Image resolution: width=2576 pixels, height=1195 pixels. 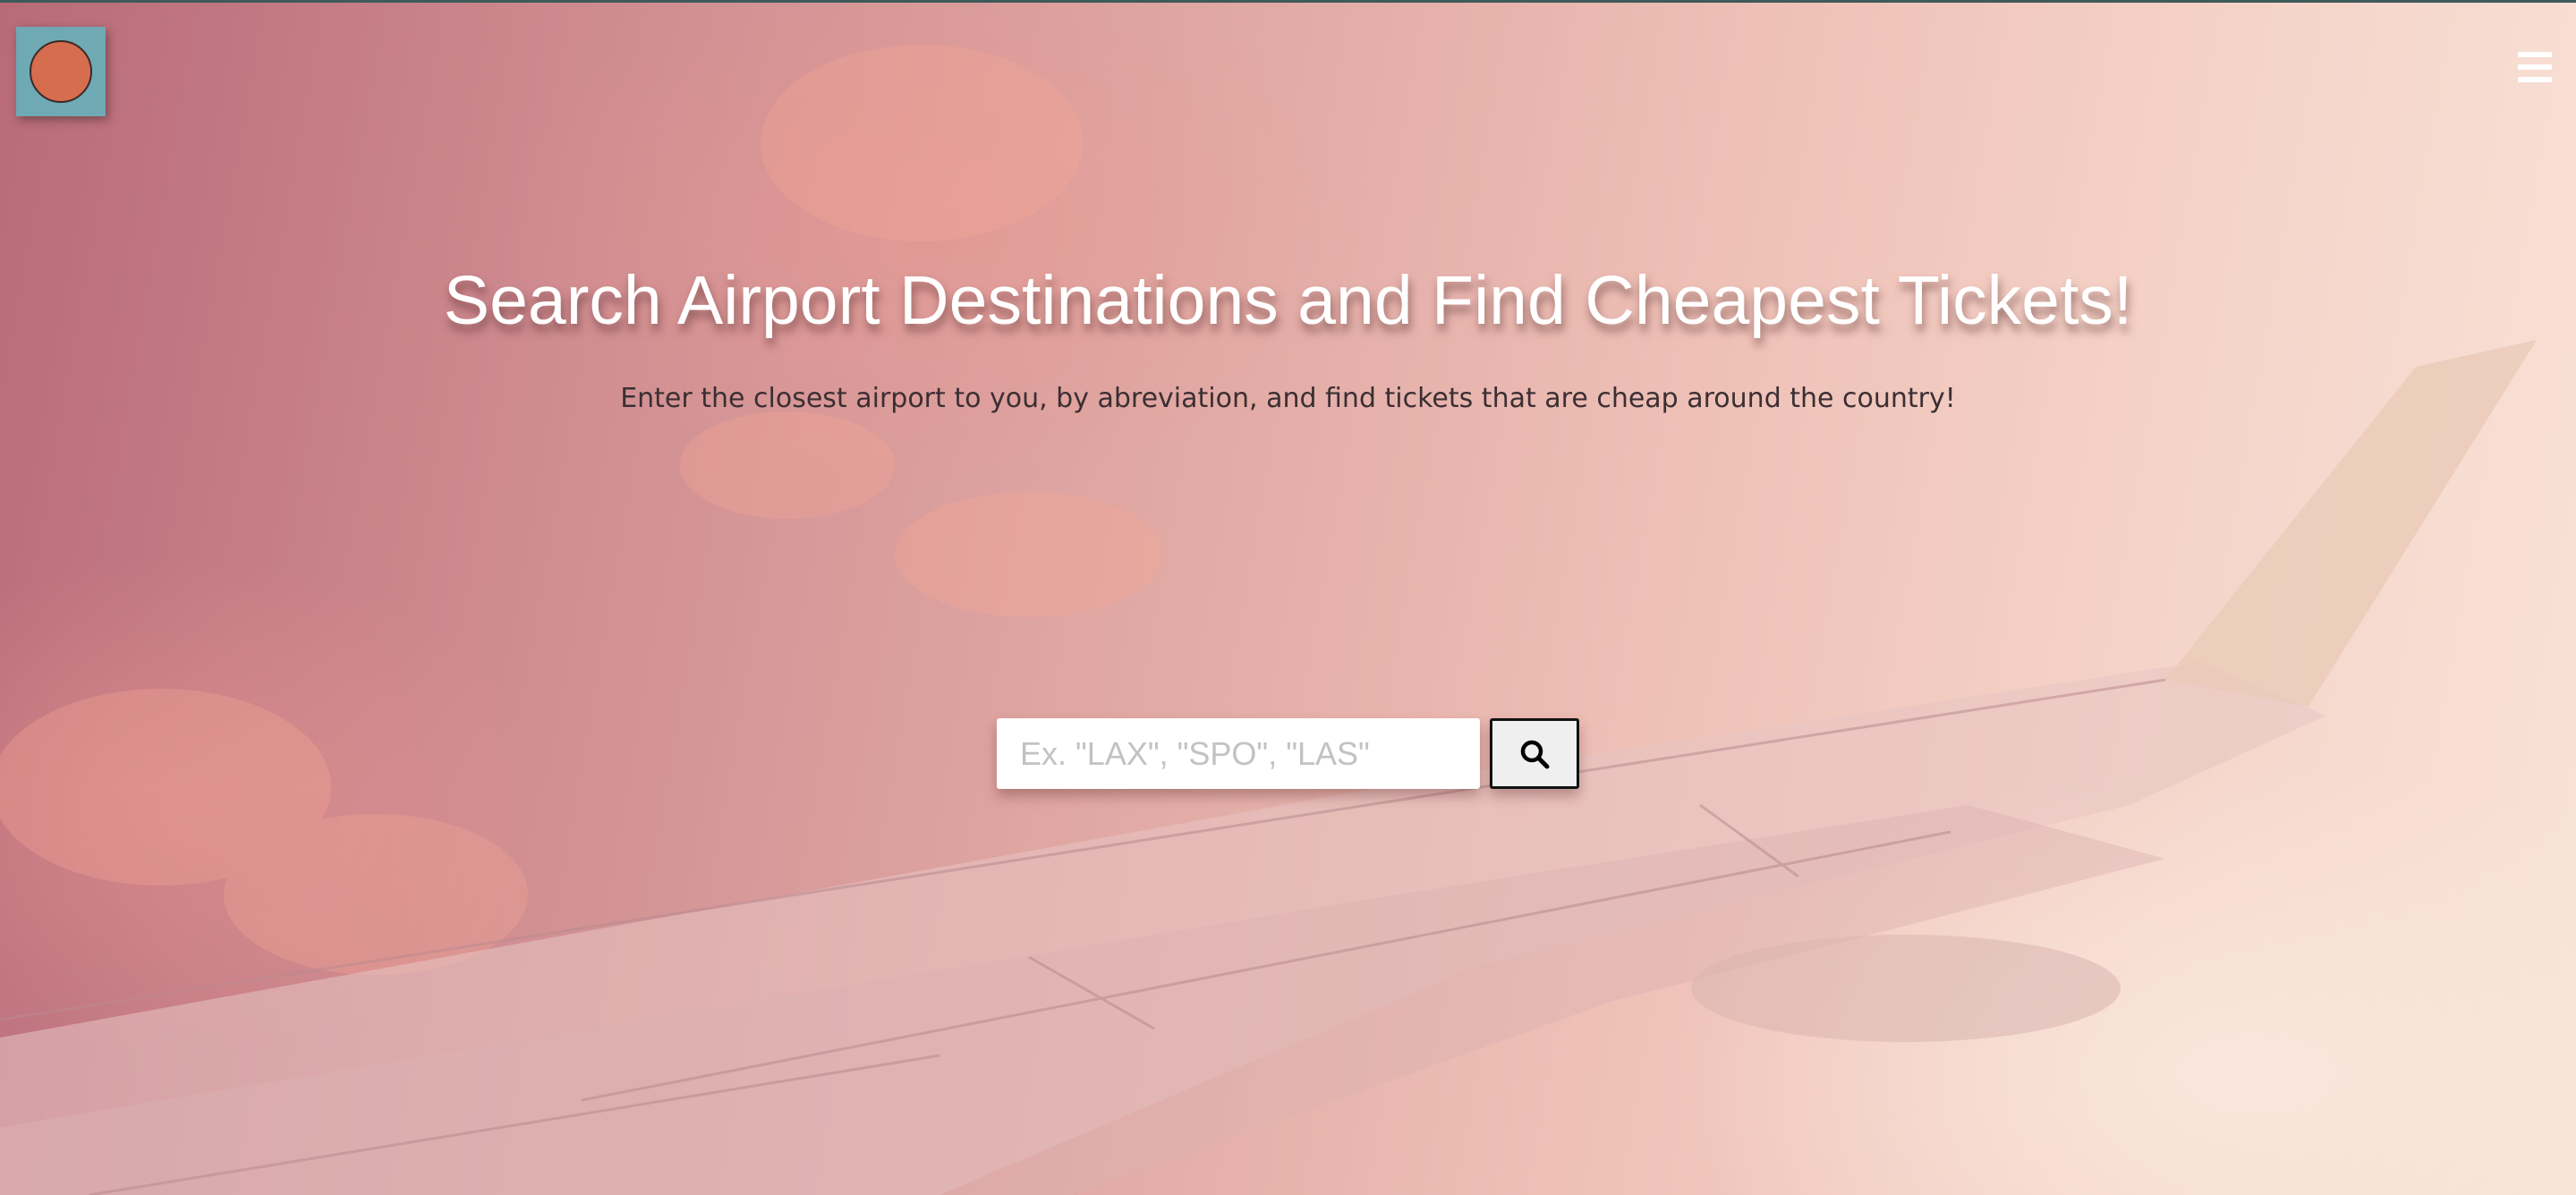 I want to click on globe-logo-icon, so click(x=61, y=71).